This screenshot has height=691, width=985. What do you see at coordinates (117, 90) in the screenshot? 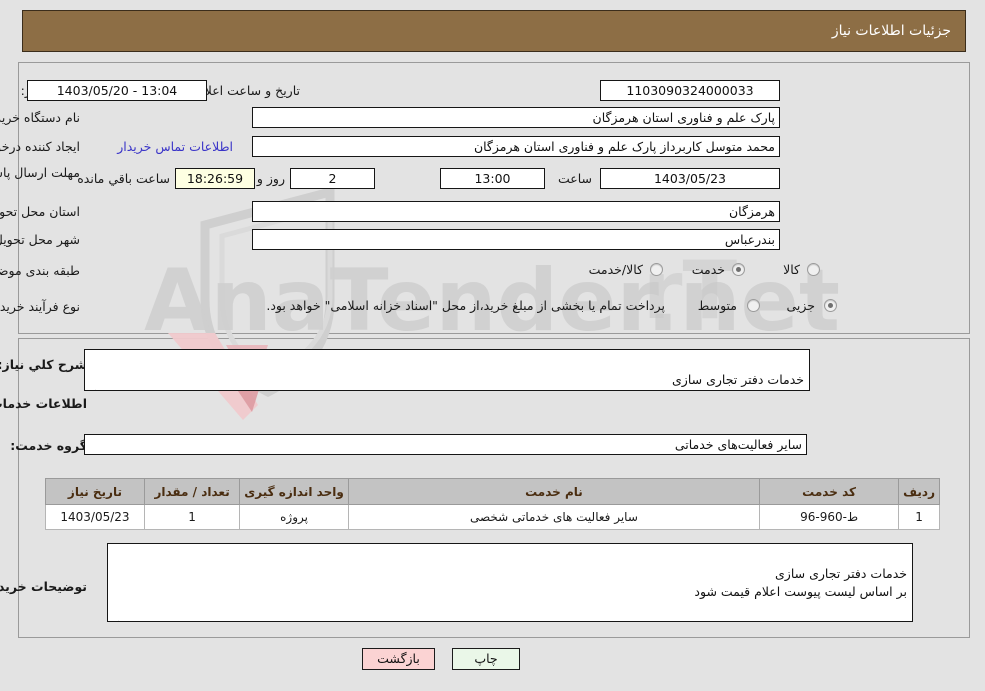
I see `public-announcement-value: 1403/05/20 - 13:04` at bounding box center [117, 90].